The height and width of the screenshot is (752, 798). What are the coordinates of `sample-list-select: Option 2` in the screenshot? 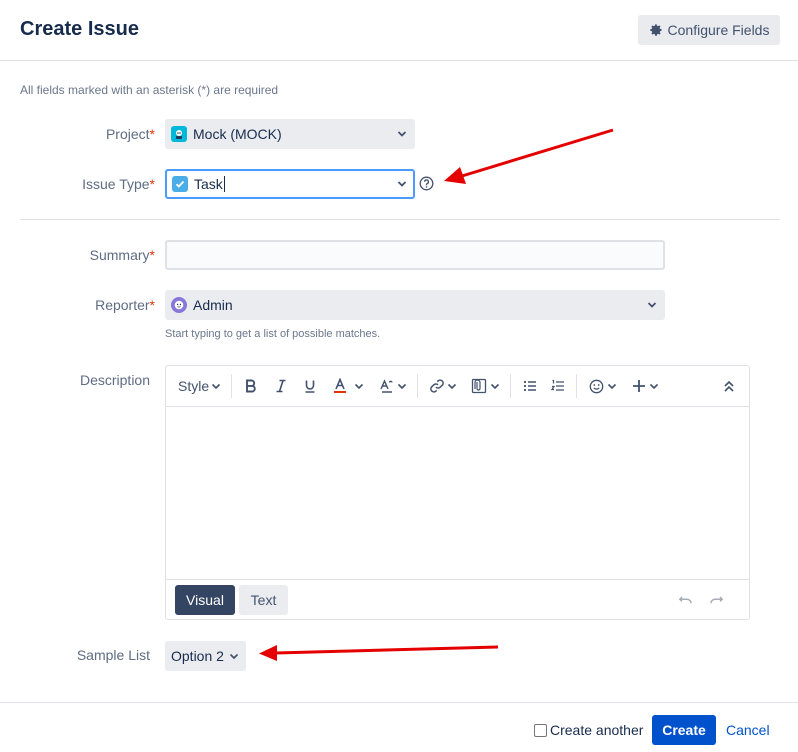 It's located at (205, 656).